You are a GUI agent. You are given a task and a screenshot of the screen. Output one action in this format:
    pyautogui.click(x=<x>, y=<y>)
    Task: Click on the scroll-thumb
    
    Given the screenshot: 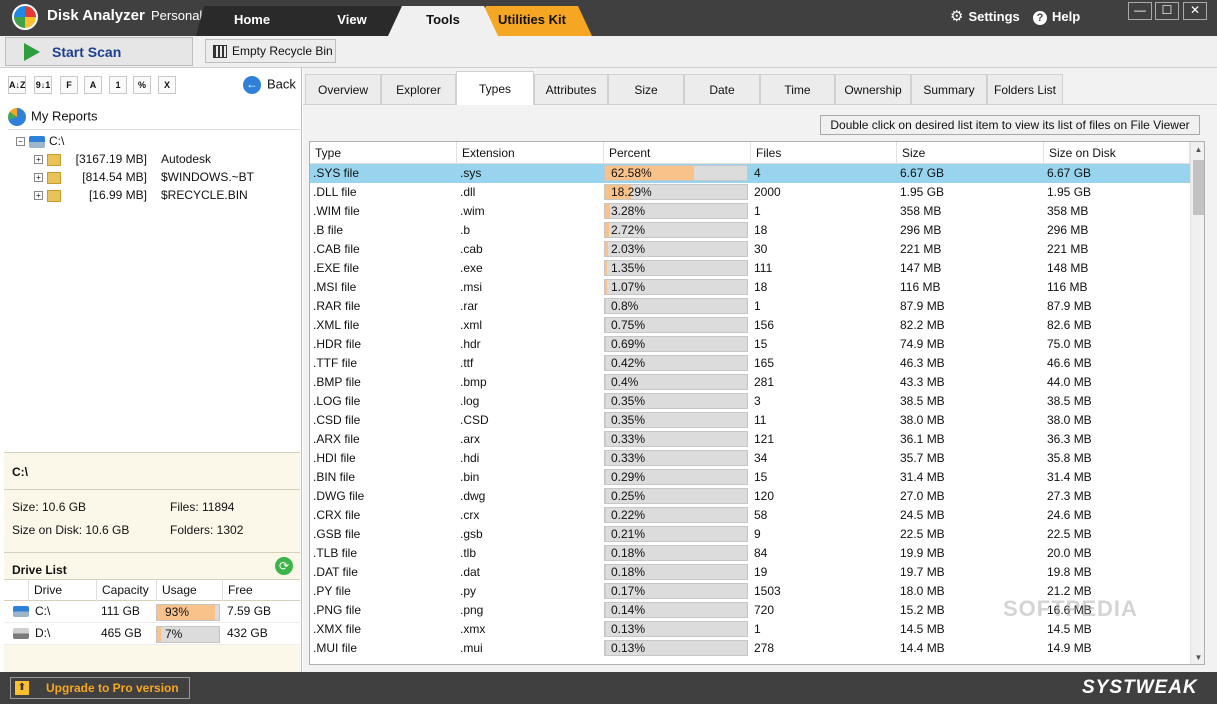 What is the action you would take?
    pyautogui.click(x=1198, y=187)
    